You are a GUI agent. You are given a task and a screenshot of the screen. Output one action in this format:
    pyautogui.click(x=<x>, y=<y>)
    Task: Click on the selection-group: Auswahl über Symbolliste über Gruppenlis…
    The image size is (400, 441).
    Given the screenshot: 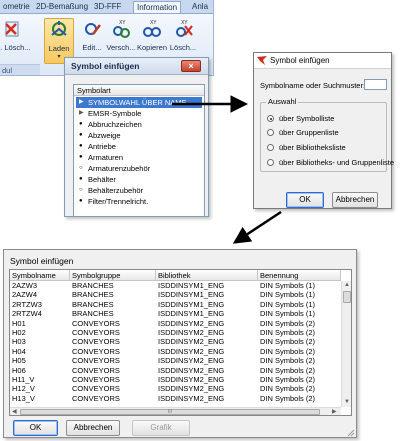 What is the action you would take?
    pyautogui.click(x=327, y=134)
    